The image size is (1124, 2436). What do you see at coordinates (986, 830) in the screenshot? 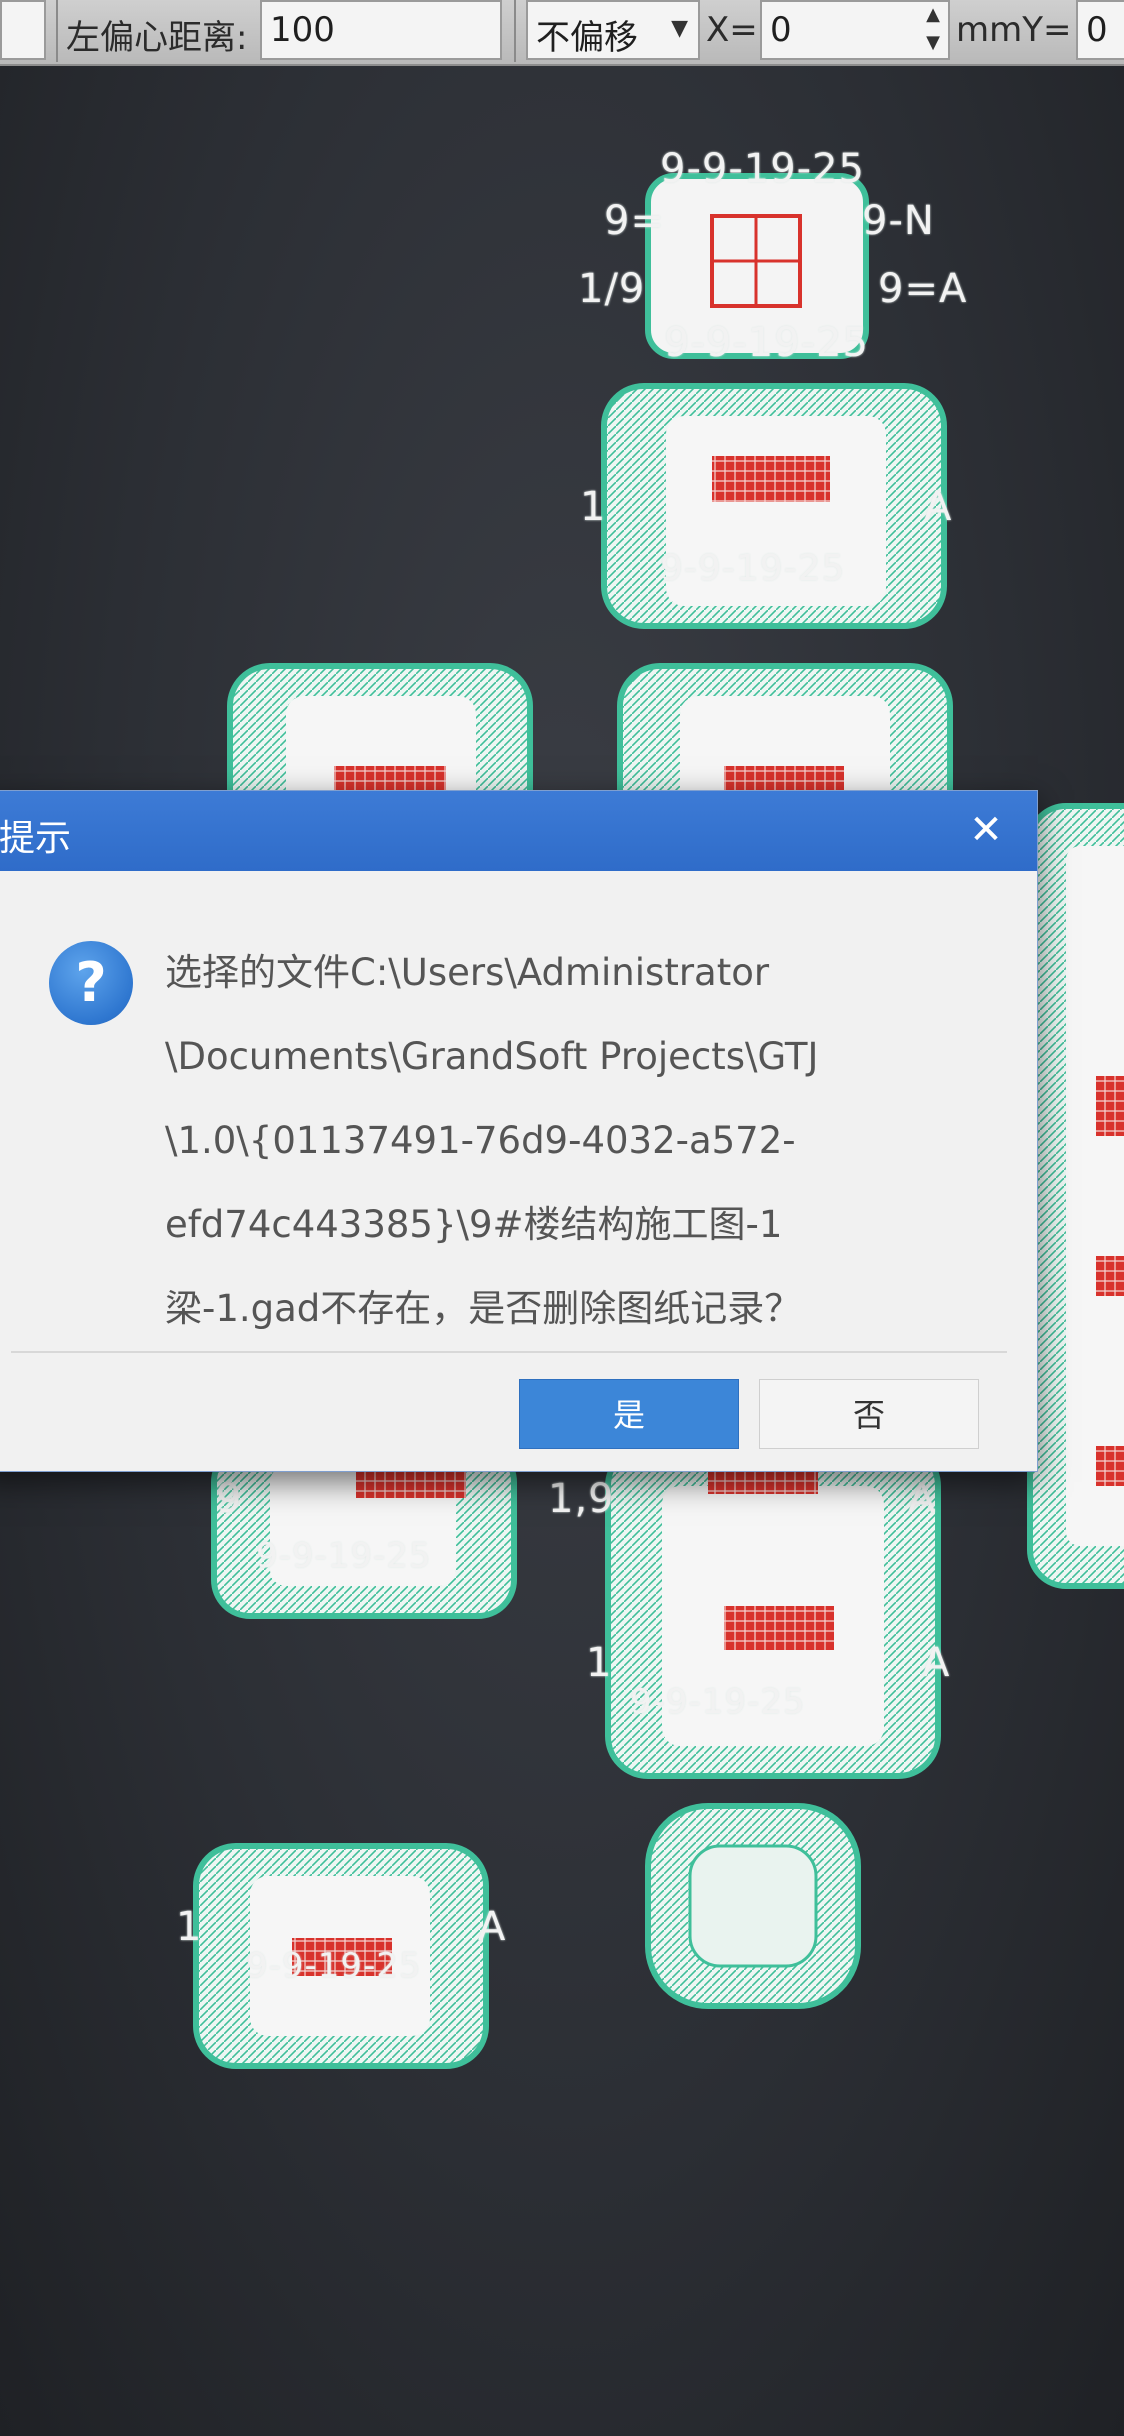
I see `close-icon: ✕` at bounding box center [986, 830].